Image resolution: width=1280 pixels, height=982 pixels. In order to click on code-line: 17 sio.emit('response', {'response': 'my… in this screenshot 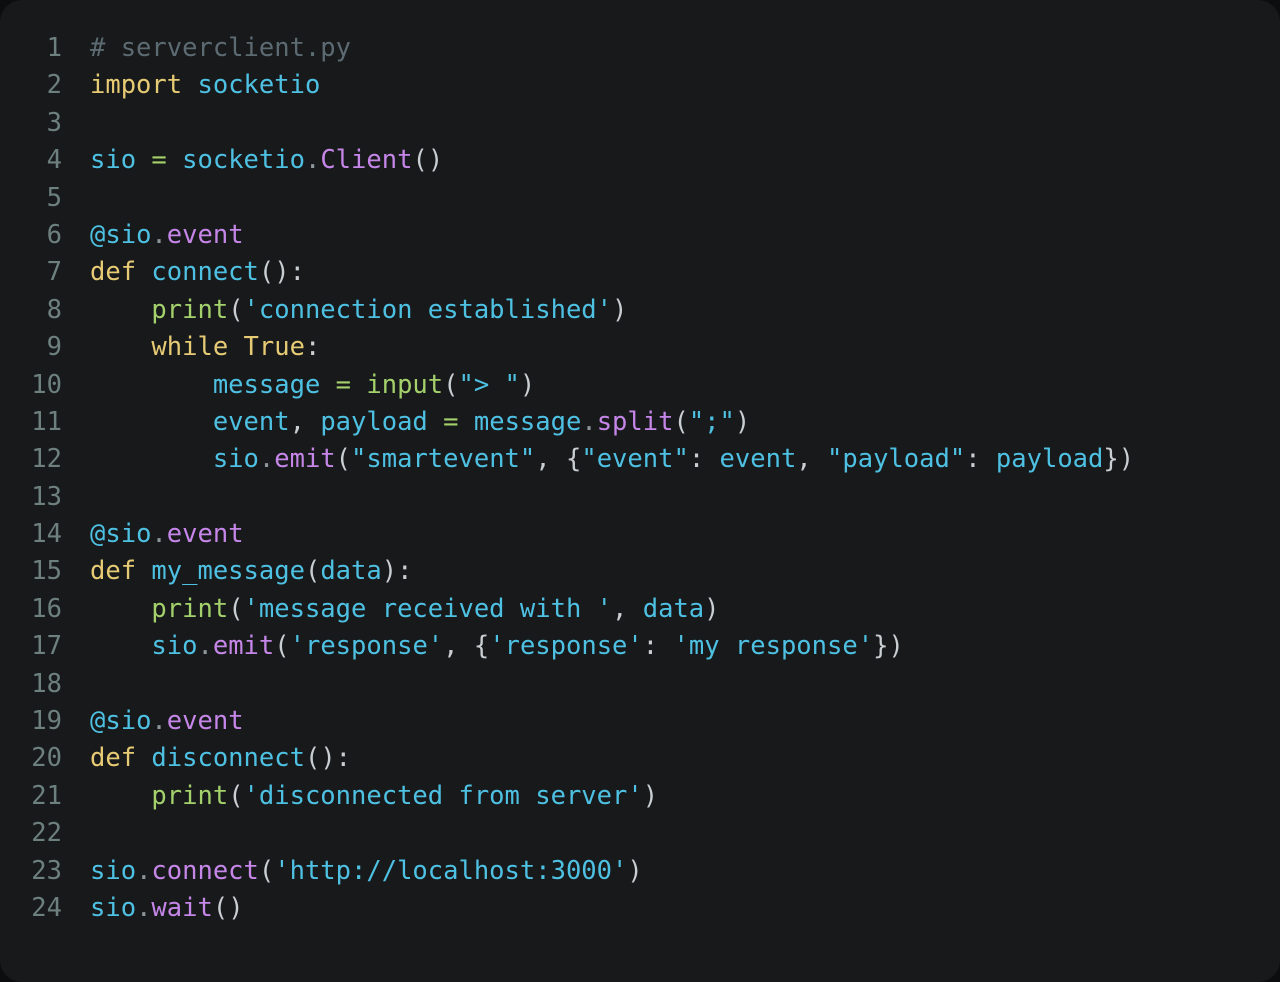, I will do `click(640, 646)`.